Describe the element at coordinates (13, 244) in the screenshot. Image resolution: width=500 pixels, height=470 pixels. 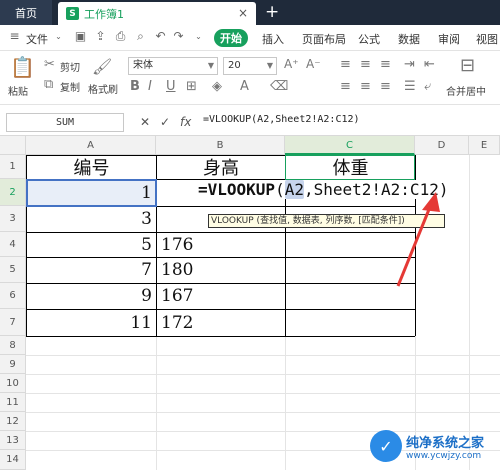
I see `row-header-4: 4` at that location.